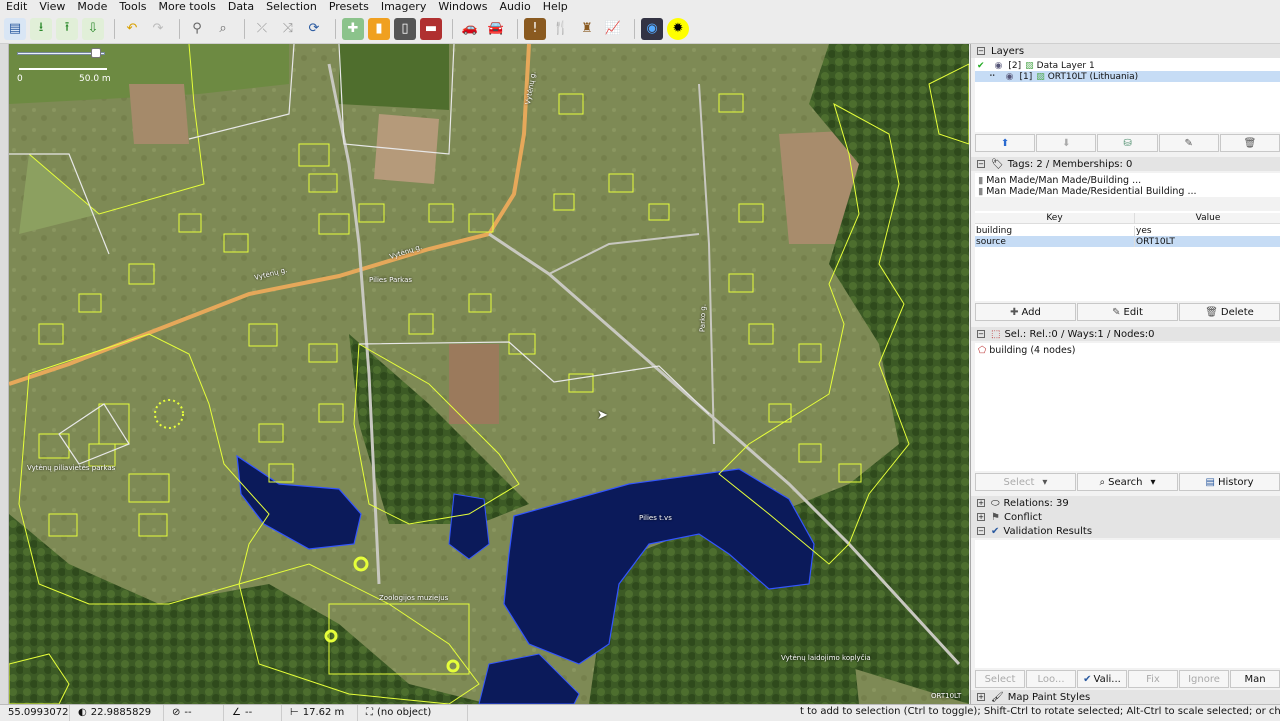 The height and width of the screenshot is (721, 1280). What do you see at coordinates (1005, 143) in the screenshot?
I see `move-up-icon: ⬆` at bounding box center [1005, 143].